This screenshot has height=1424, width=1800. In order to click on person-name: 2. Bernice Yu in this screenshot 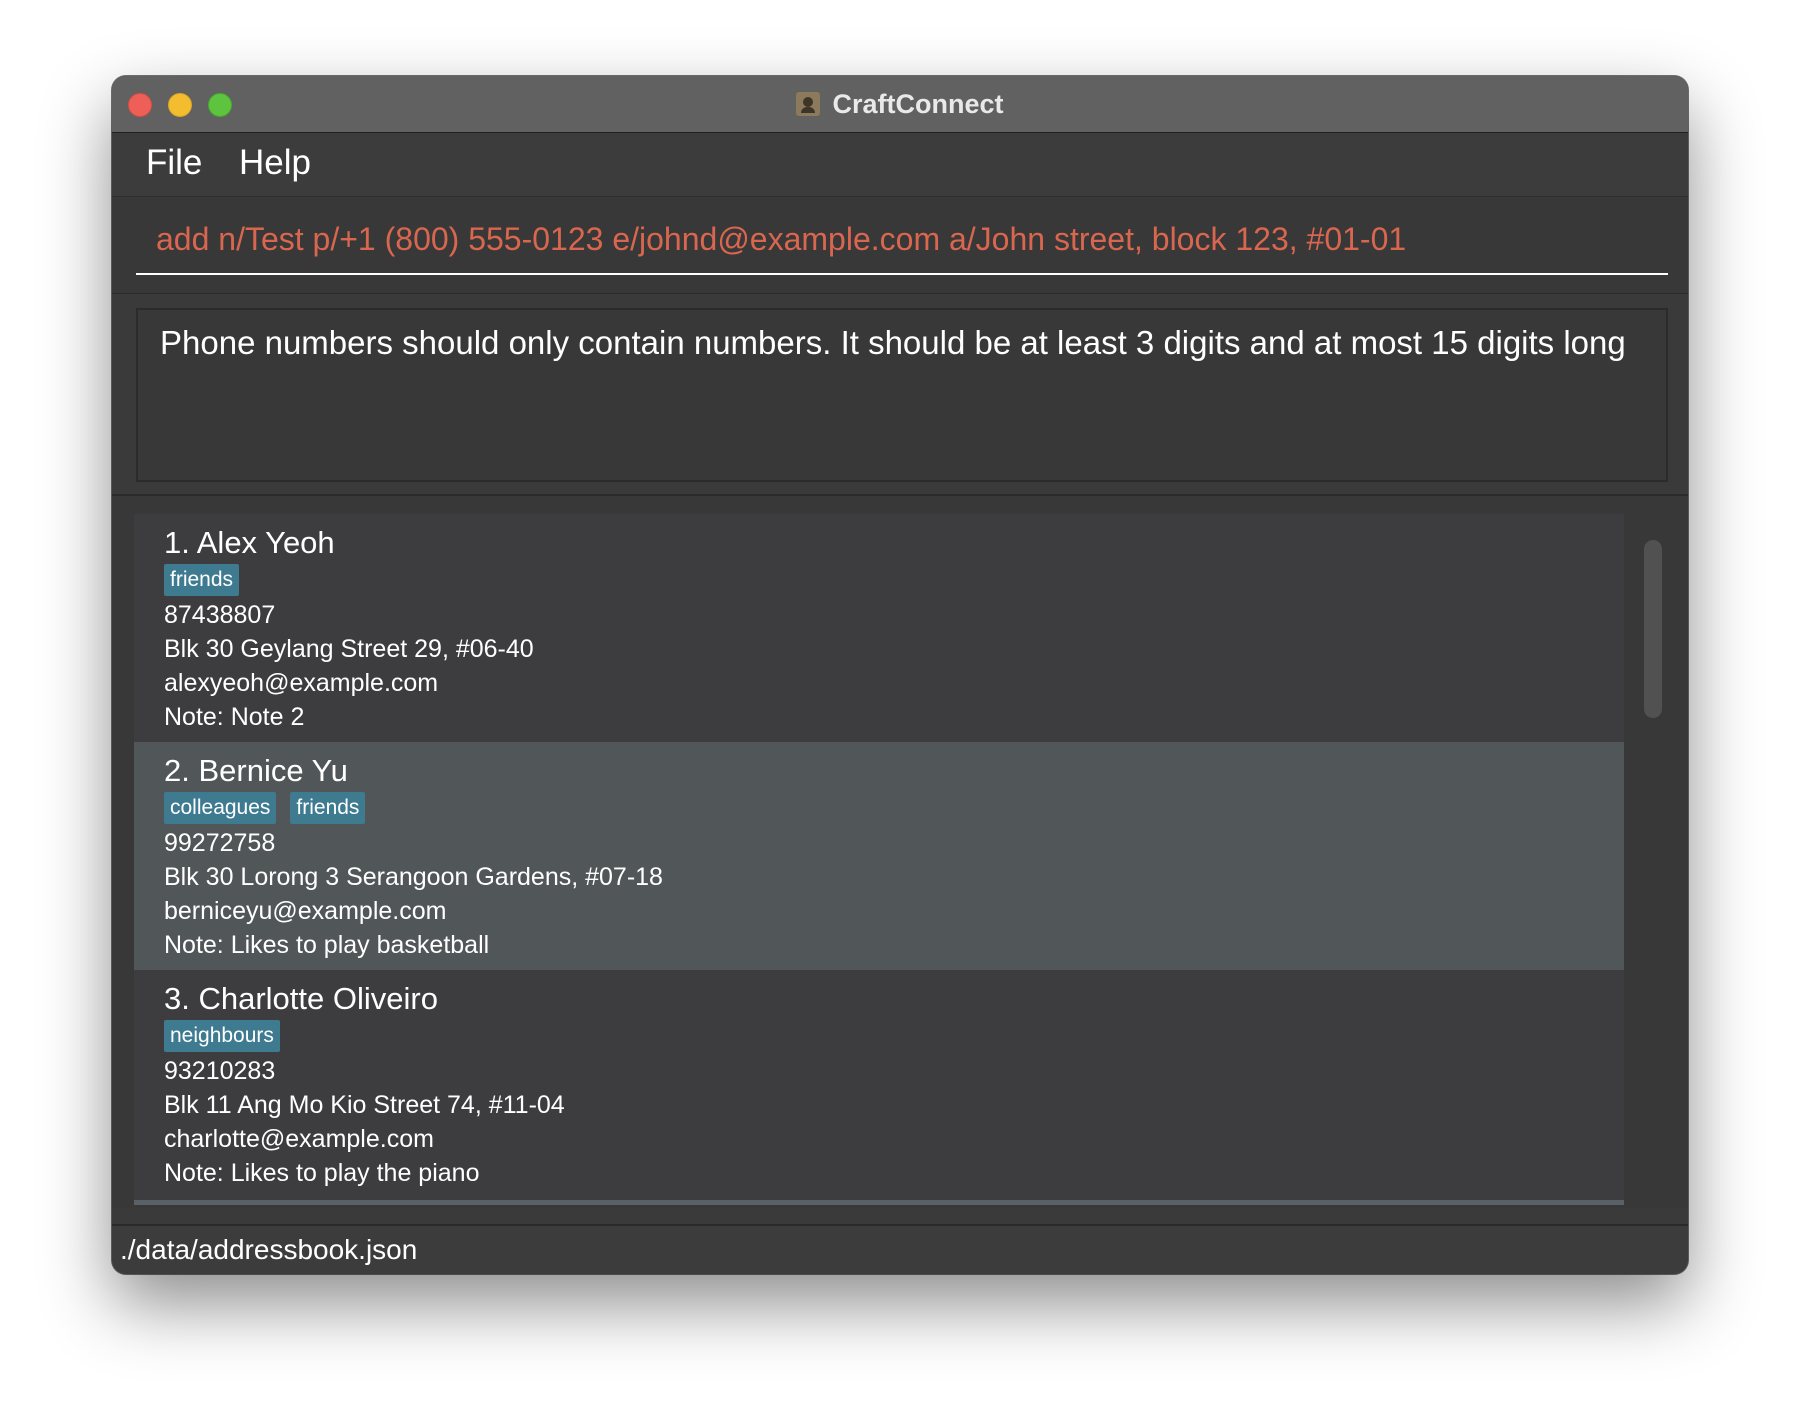, I will do `click(256, 770)`.